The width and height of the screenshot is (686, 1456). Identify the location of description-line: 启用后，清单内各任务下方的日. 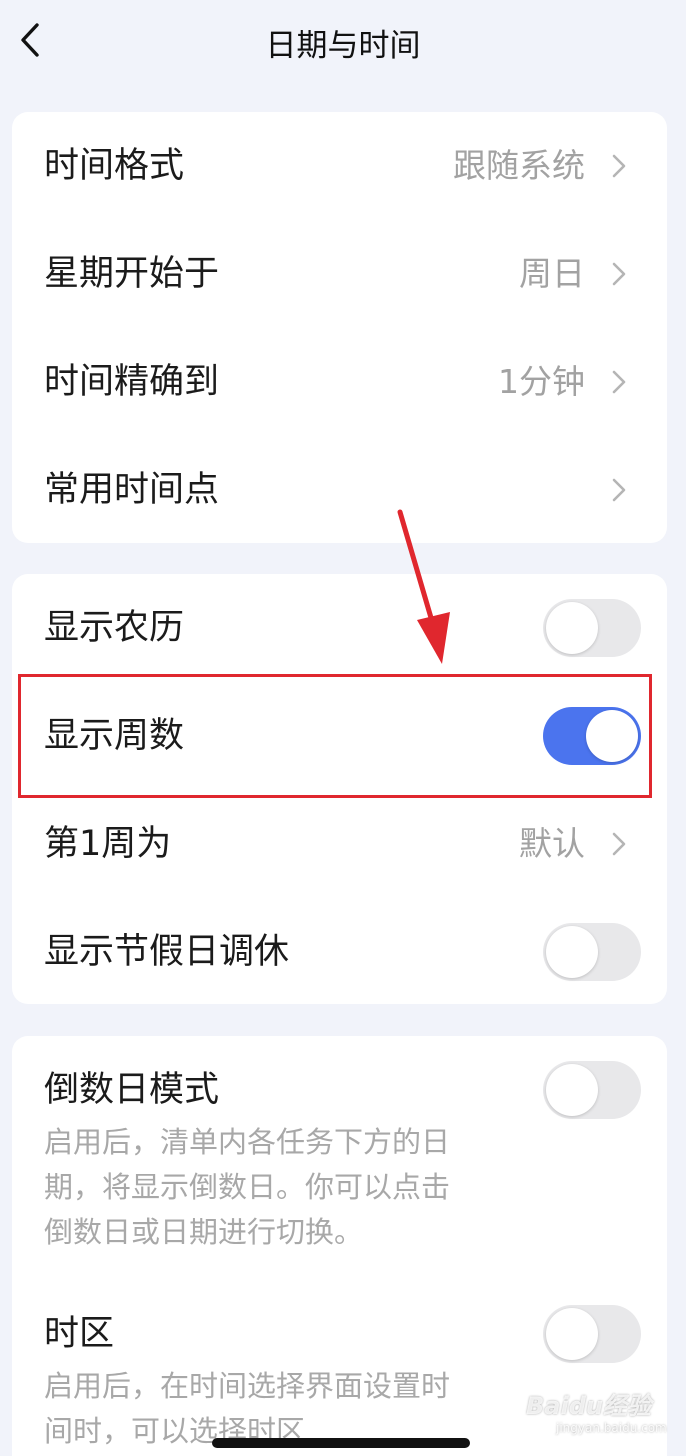
(247, 1142).